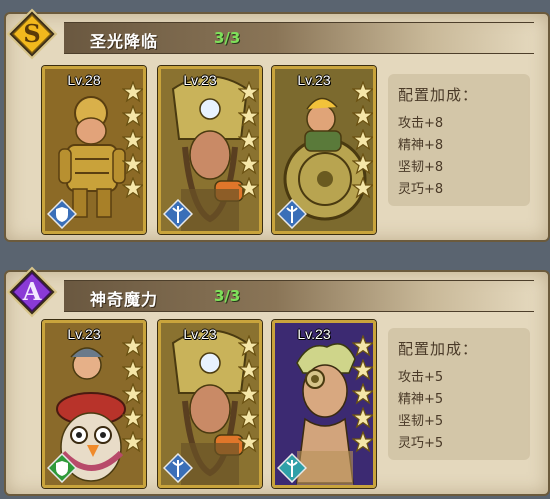 This screenshot has height=499, width=550. Describe the element at coordinates (94, 150) in the screenshot. I see `hero-card: Lv.28` at that location.